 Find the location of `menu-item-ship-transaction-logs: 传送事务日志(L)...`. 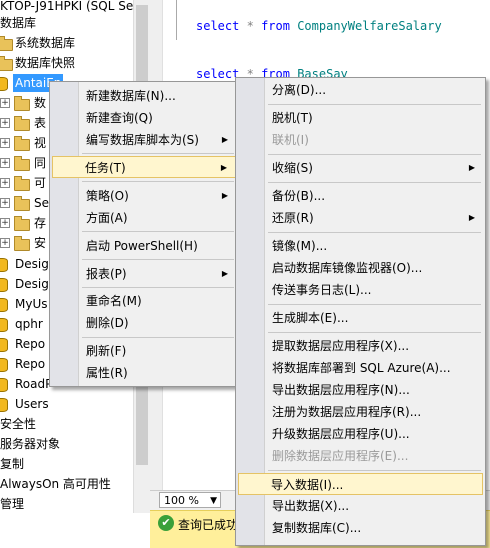

menu-item-ship-transaction-logs: 传送事务日志(L)... is located at coordinates (360, 290).